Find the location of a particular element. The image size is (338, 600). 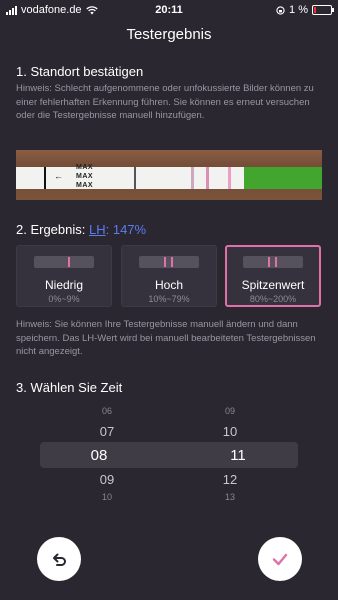

result-option-range: 0%~9% is located at coordinates (64, 299).